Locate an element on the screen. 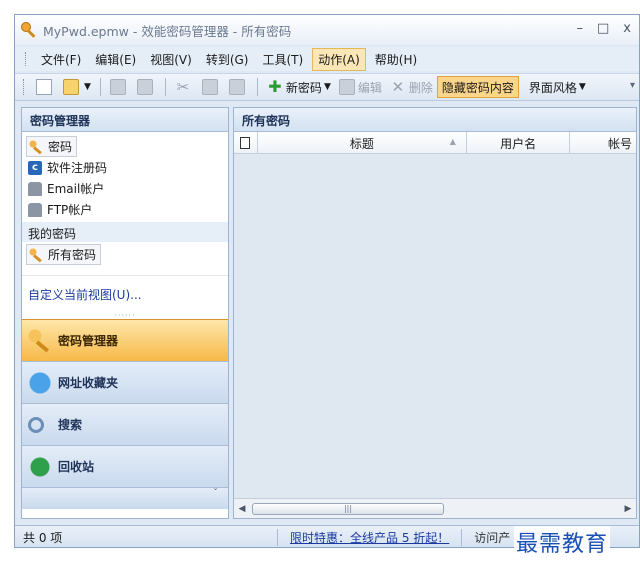 This screenshot has height=572, width=640. edit-label: 编辑 is located at coordinates (369, 87).